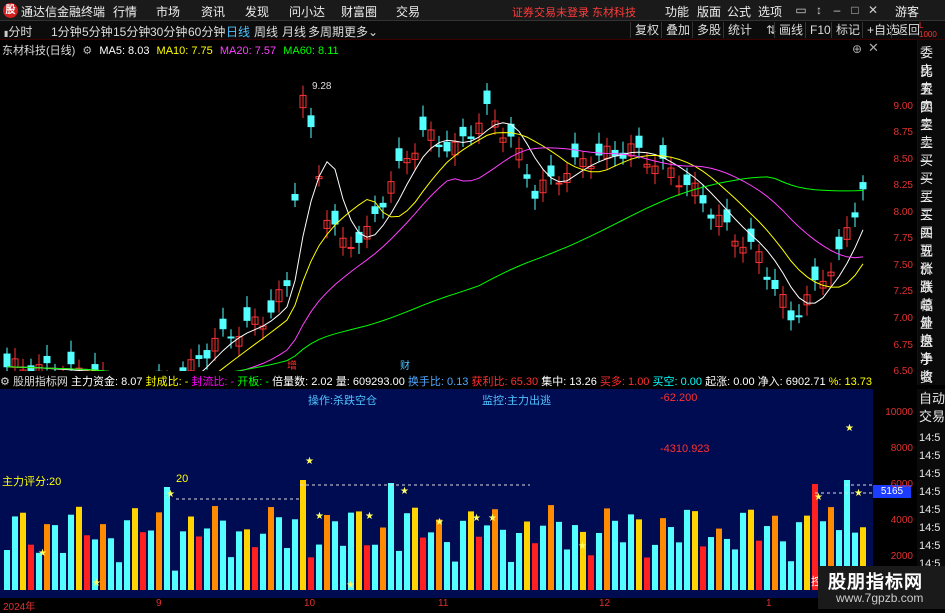  What do you see at coordinates (646, 30) in the screenshot?
I see `tb-fuquan: 复权` at bounding box center [646, 30].